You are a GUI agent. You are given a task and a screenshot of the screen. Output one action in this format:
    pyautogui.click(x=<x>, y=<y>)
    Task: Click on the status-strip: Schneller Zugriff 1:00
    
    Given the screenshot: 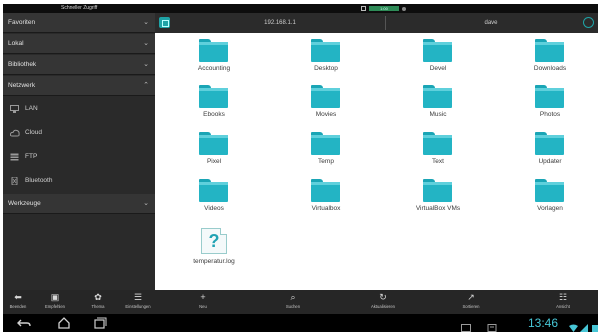 What is the action you would take?
    pyautogui.click(x=300, y=8)
    